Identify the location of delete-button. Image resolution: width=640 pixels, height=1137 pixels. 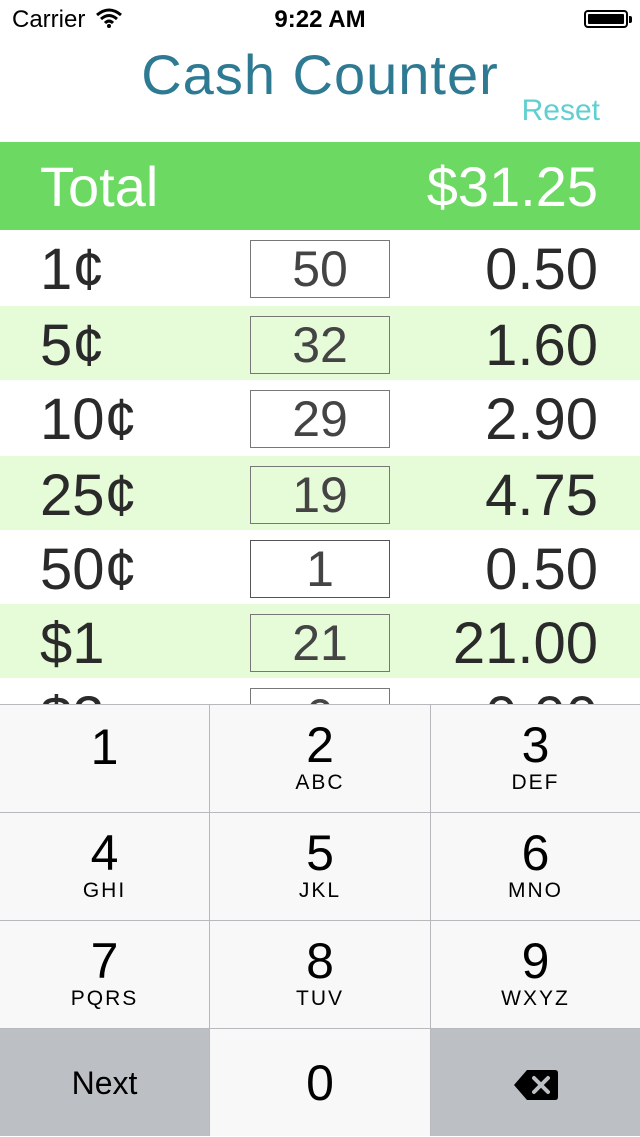
(535, 1082).